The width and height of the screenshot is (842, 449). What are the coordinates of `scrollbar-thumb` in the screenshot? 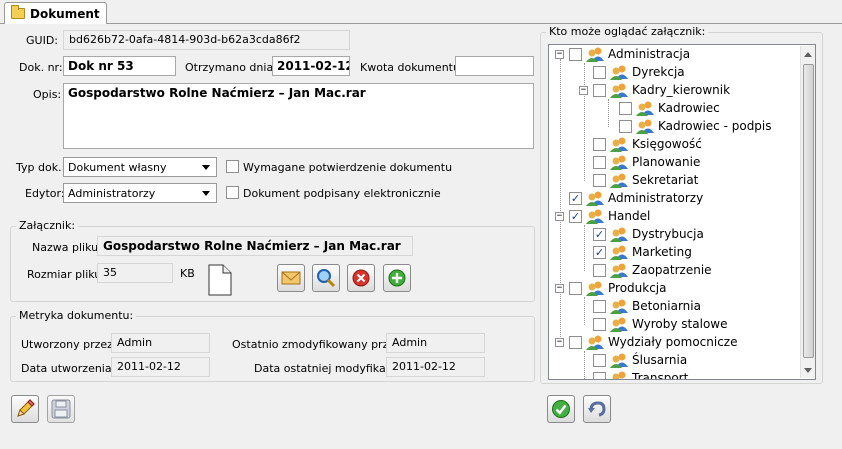 It's located at (808, 211).